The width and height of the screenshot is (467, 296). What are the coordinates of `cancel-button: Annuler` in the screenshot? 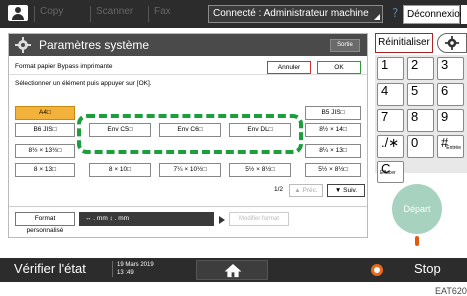 It's located at (289, 67).